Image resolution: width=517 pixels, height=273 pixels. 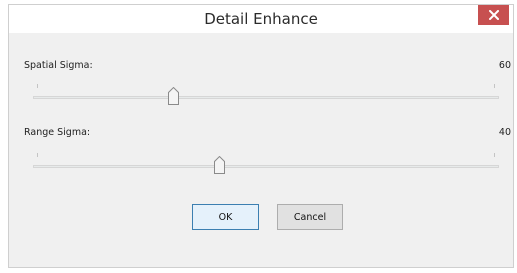 What do you see at coordinates (58, 65) in the screenshot?
I see `spatial-sigma-label: Spatial Sigma:` at bounding box center [58, 65].